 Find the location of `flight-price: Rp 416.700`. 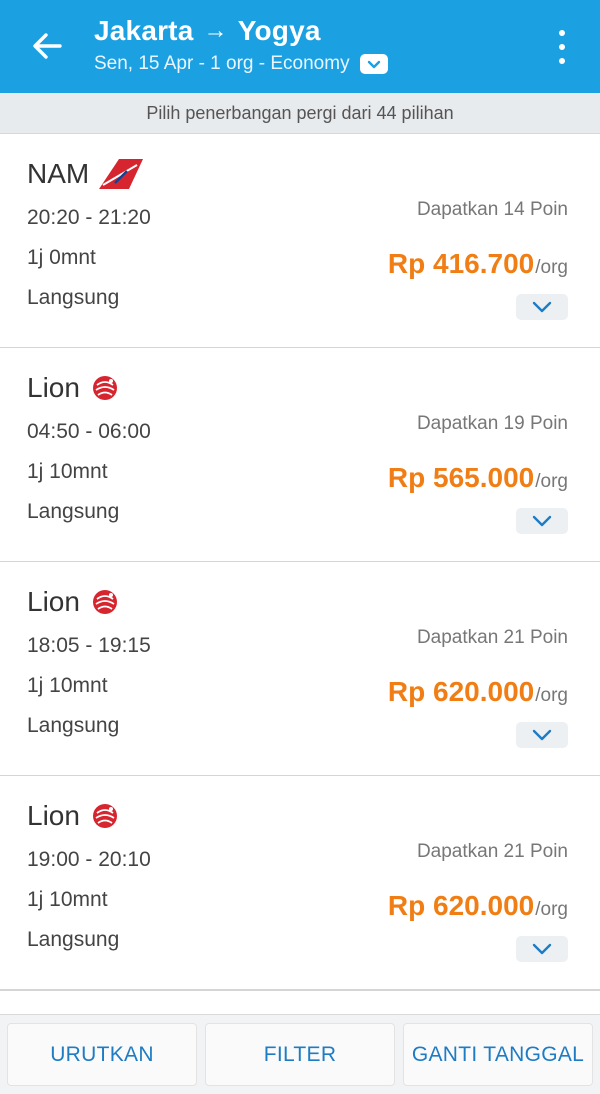

flight-price: Rp 416.700 is located at coordinates (461, 263).